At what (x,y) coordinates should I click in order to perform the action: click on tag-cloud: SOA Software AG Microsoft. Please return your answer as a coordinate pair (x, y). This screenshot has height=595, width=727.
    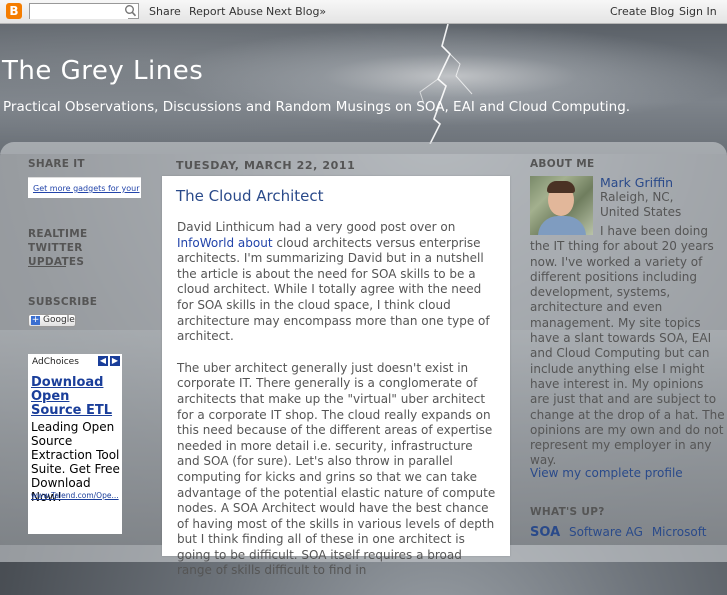
    Looking at the image, I should click on (620, 532).